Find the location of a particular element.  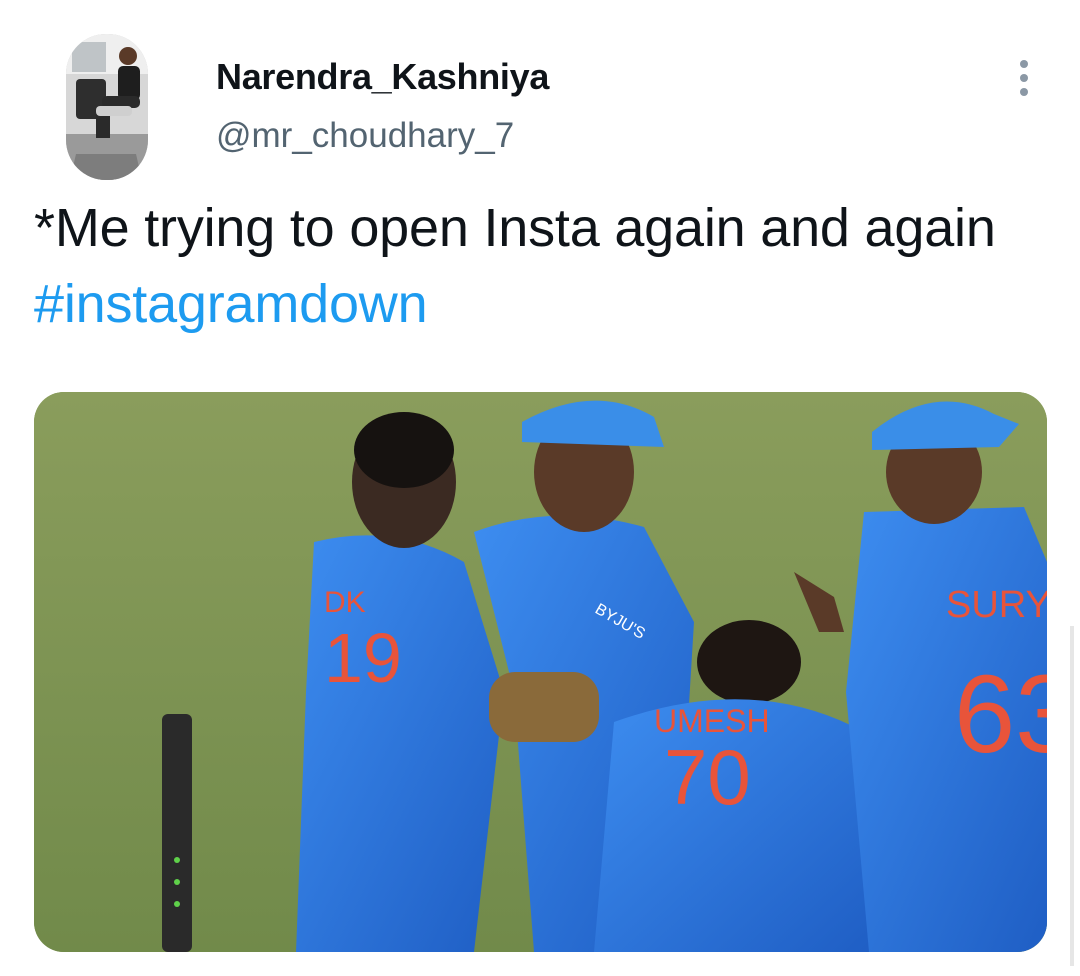

profile-photo-icon is located at coordinates (107, 107).